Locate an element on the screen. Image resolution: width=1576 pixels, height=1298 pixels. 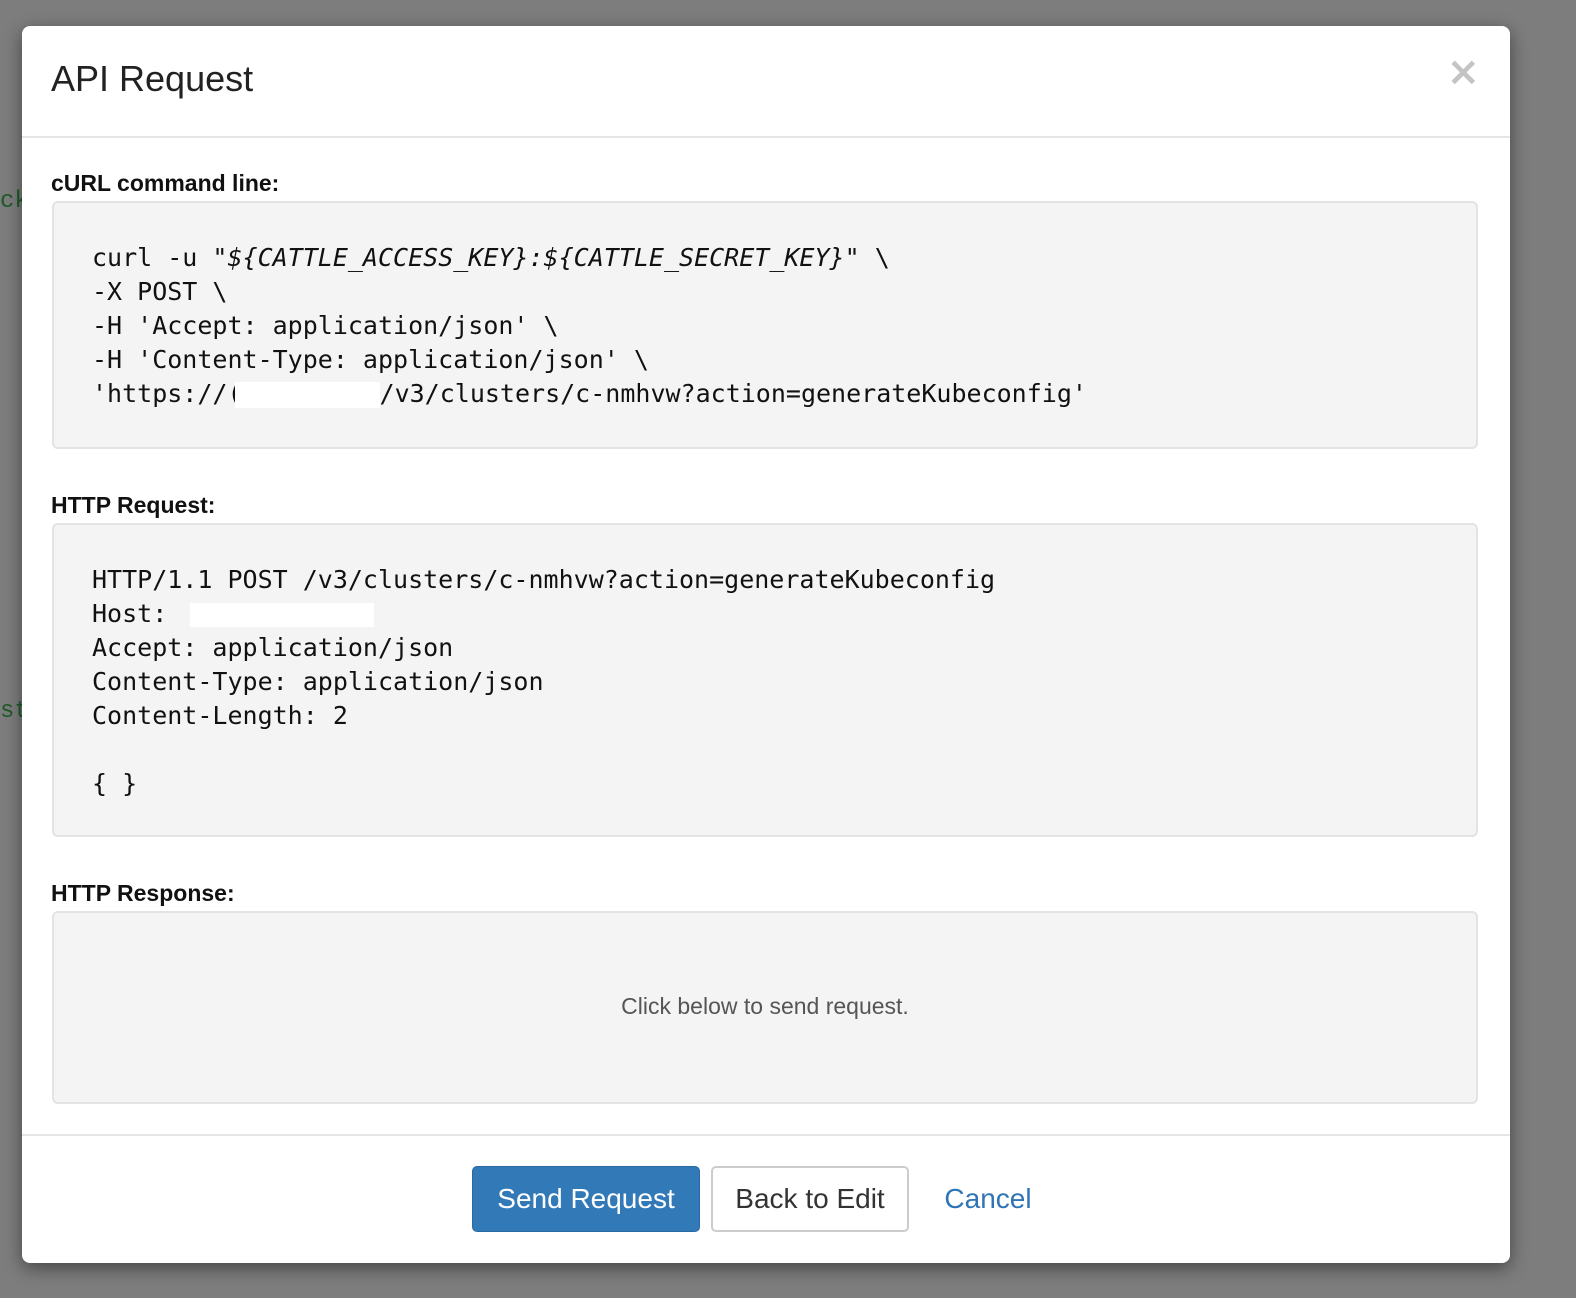
http-request-label: HTTP Request: is located at coordinates (133, 505).